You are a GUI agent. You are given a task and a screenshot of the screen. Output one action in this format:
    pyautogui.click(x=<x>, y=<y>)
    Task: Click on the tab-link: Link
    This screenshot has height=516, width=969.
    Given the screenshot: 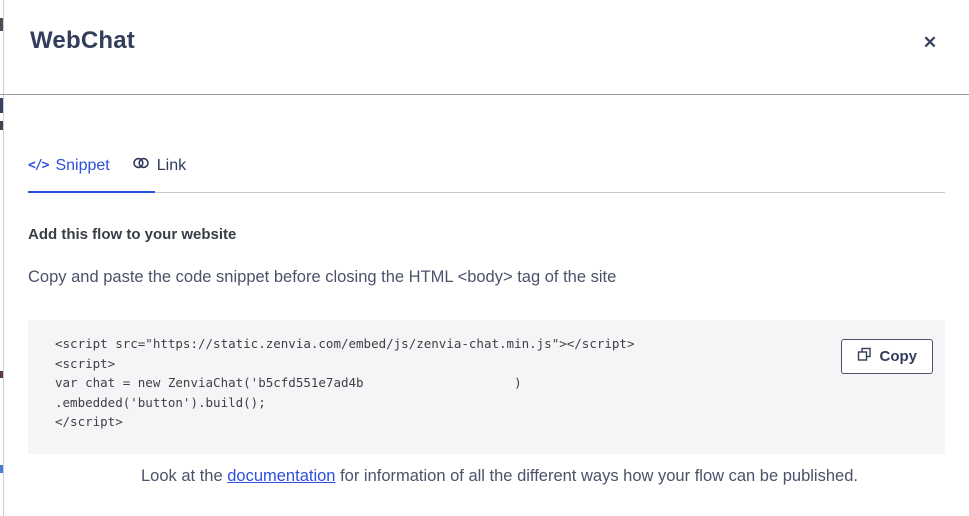 What is the action you would take?
    pyautogui.click(x=159, y=172)
    